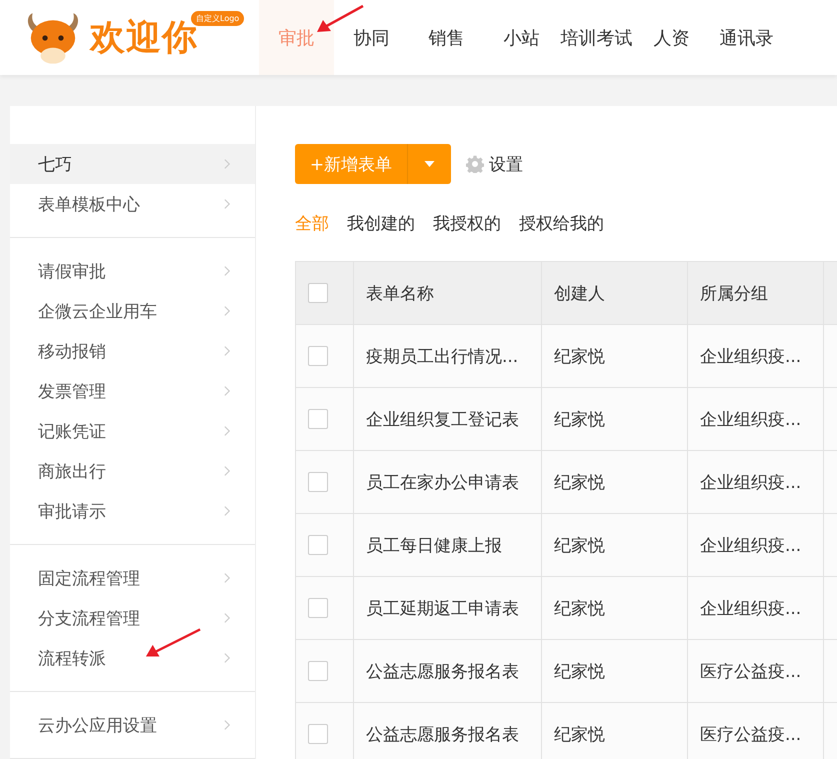 This screenshot has width=837, height=759. Describe the element at coordinates (132, 204) in the screenshot. I see `sidebar-item: 表单模板中心` at that location.